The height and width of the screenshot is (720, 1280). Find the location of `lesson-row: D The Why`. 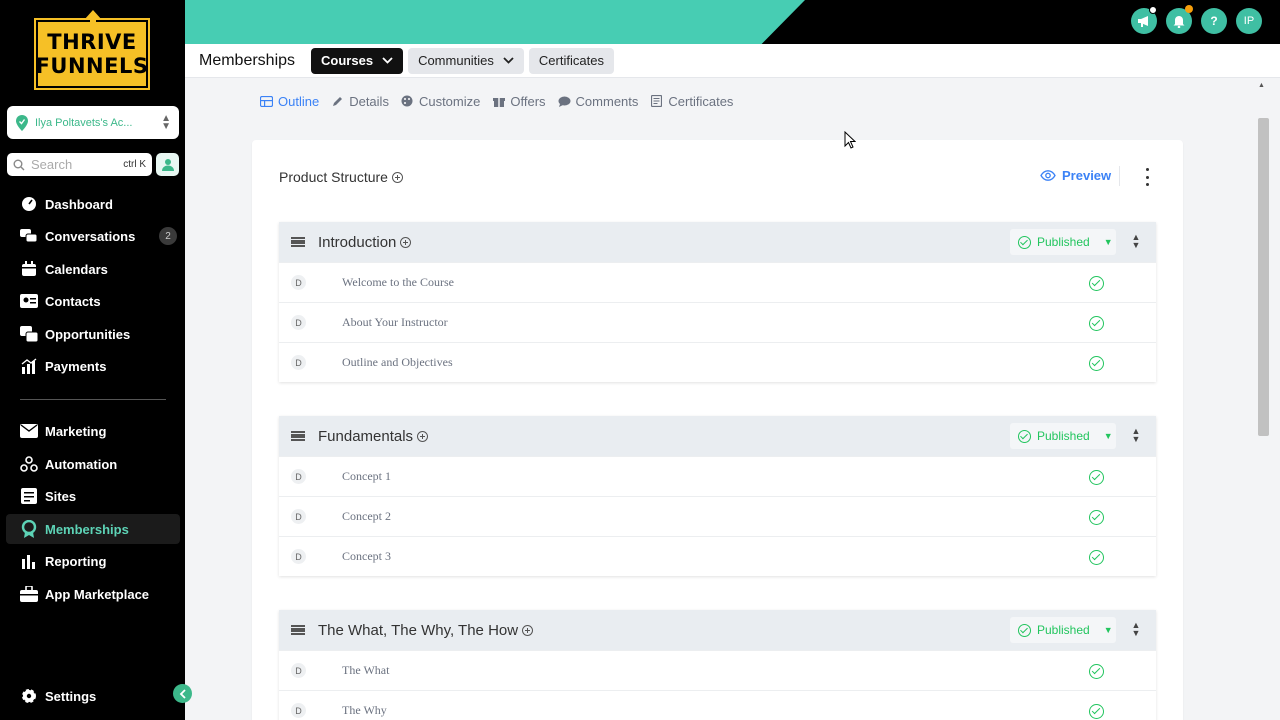

lesson-row: D The Why is located at coordinates (717, 705).